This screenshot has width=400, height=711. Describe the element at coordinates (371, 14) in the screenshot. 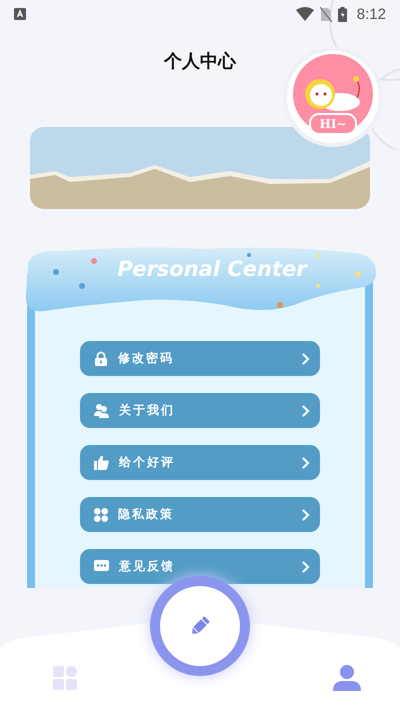

I see `status-time: 8:12` at that location.